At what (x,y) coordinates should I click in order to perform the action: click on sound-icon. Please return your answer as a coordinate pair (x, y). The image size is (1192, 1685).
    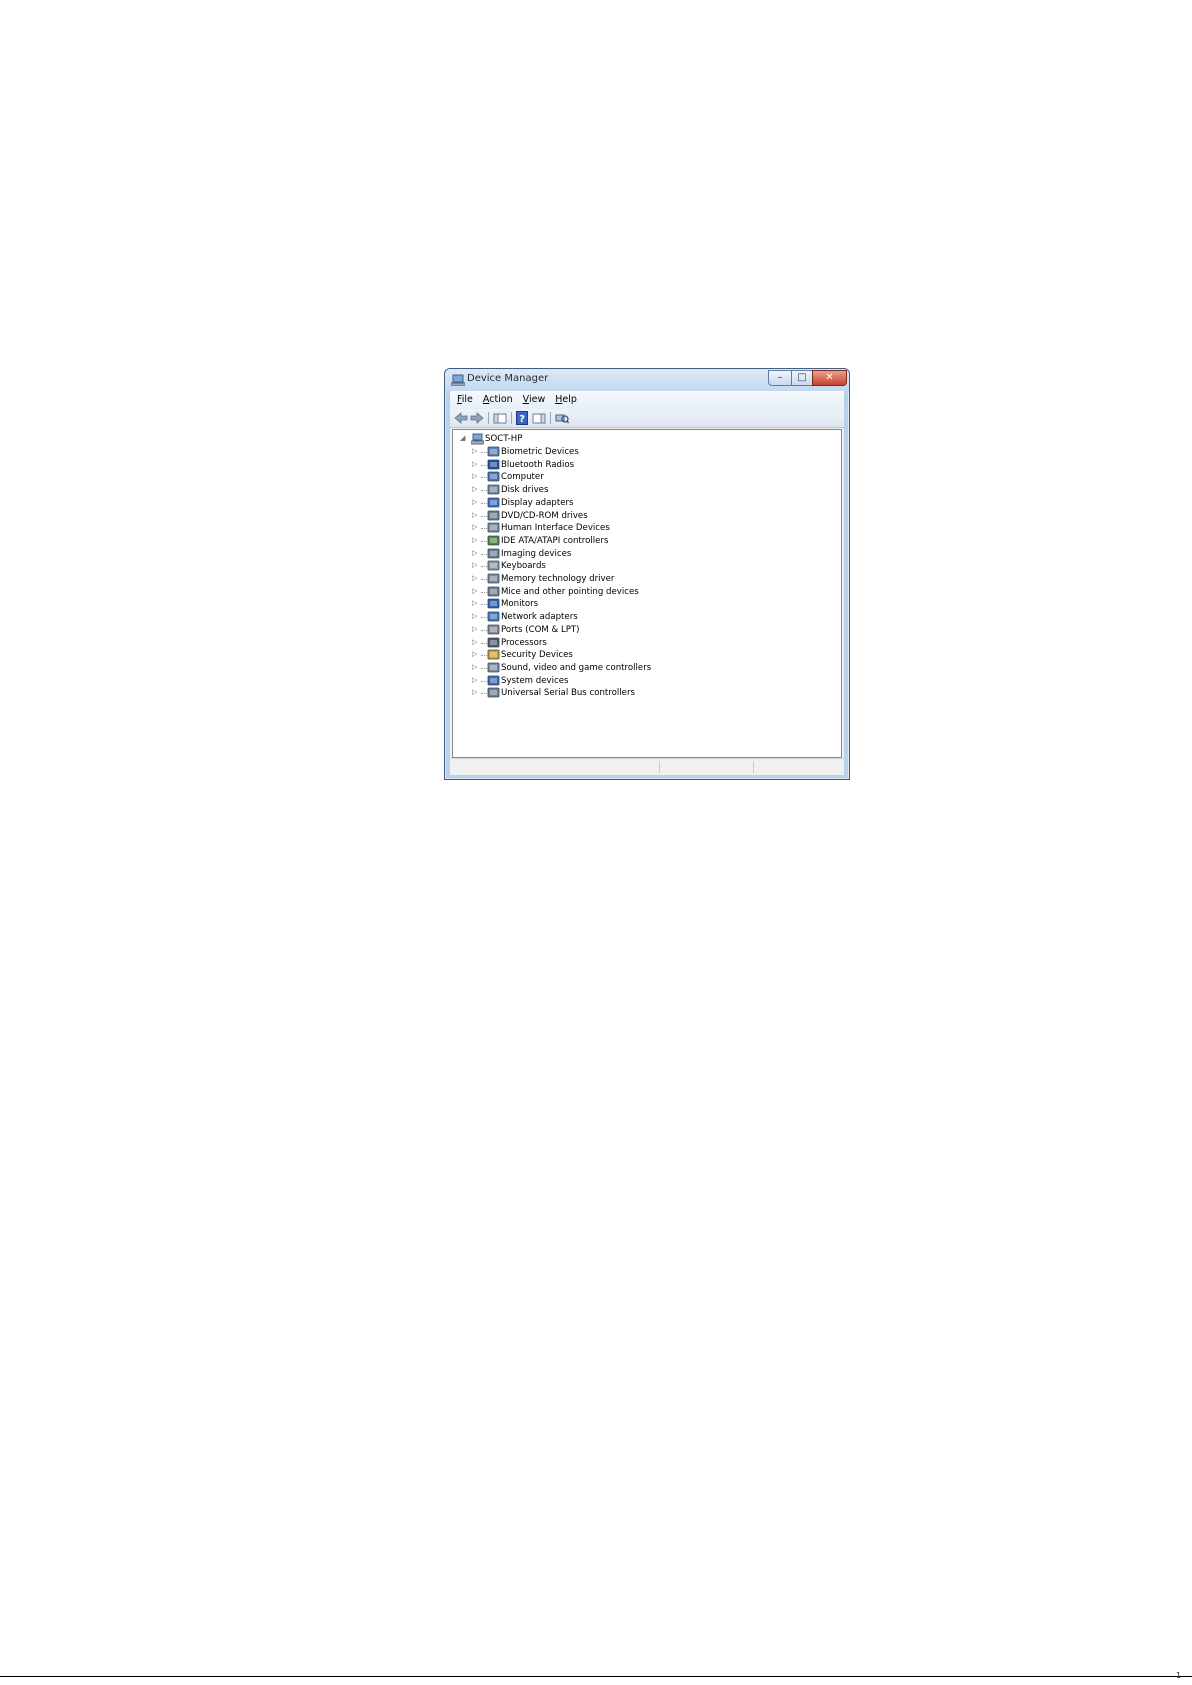
    Looking at the image, I should click on (493, 667).